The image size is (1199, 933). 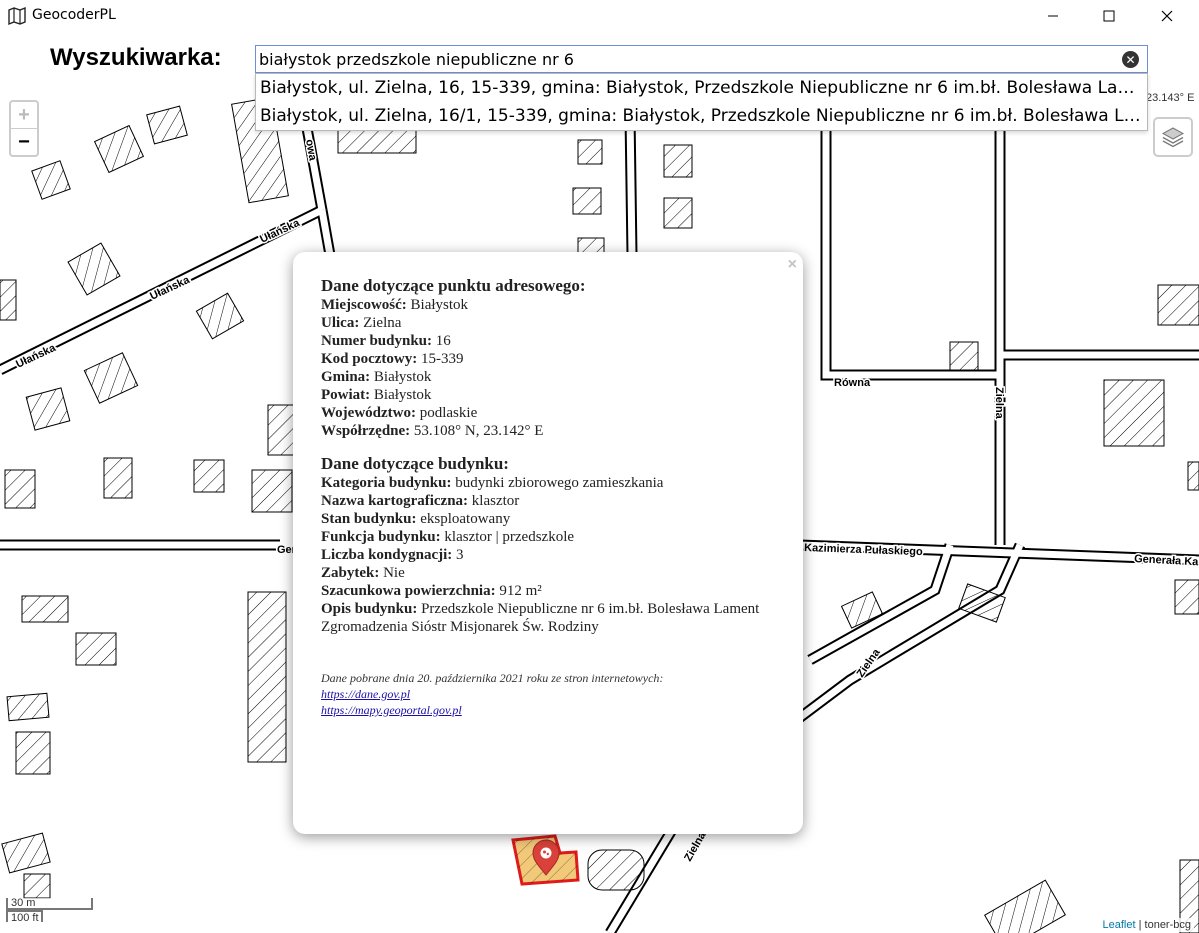 I want to click on detail-row: Miejscowość: Białystok, so click(x=395, y=305).